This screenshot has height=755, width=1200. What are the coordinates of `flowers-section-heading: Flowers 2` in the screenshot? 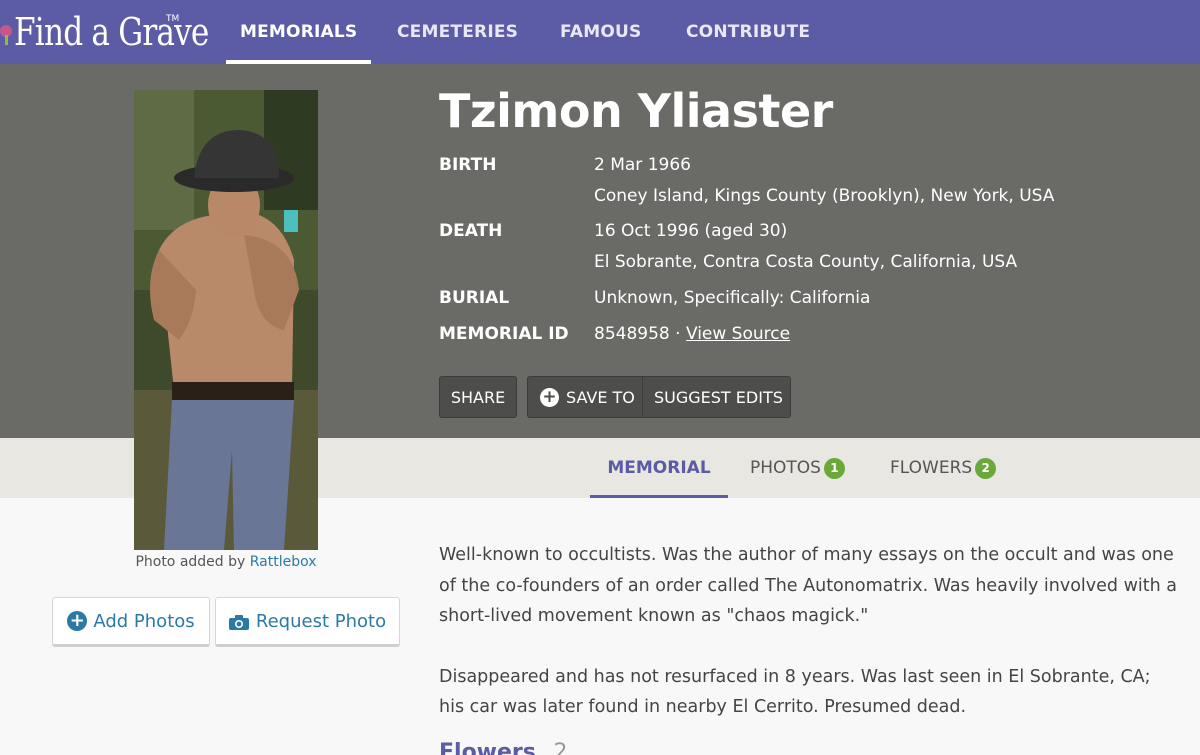 It's located at (503, 747).